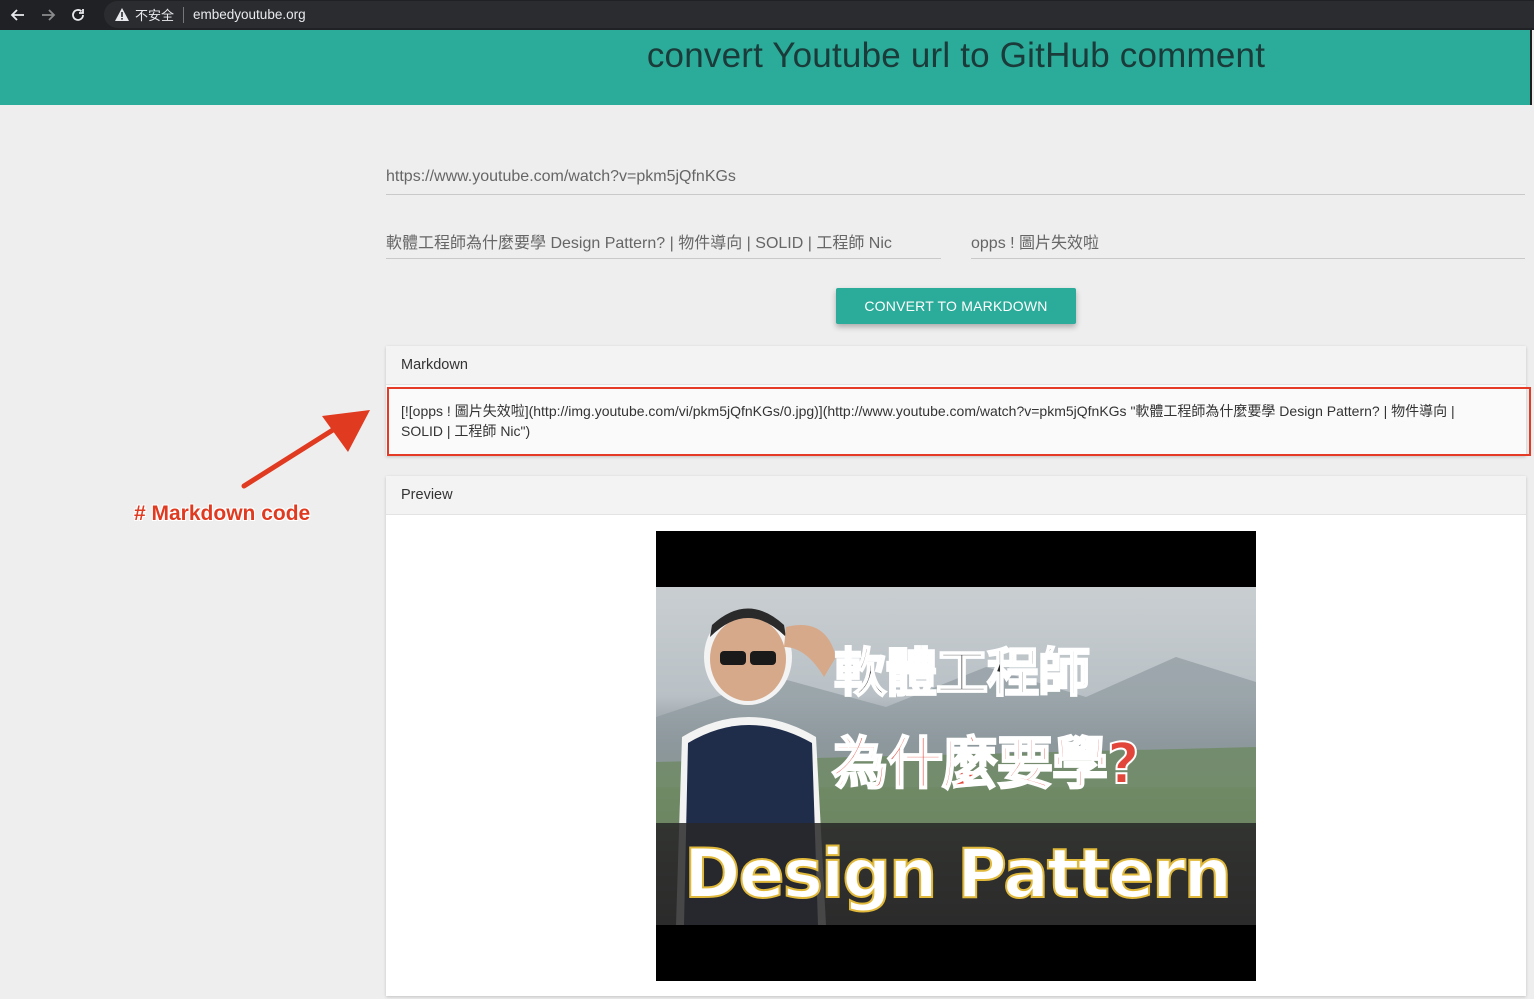  I want to click on alt-text-input, so click(1248, 241).